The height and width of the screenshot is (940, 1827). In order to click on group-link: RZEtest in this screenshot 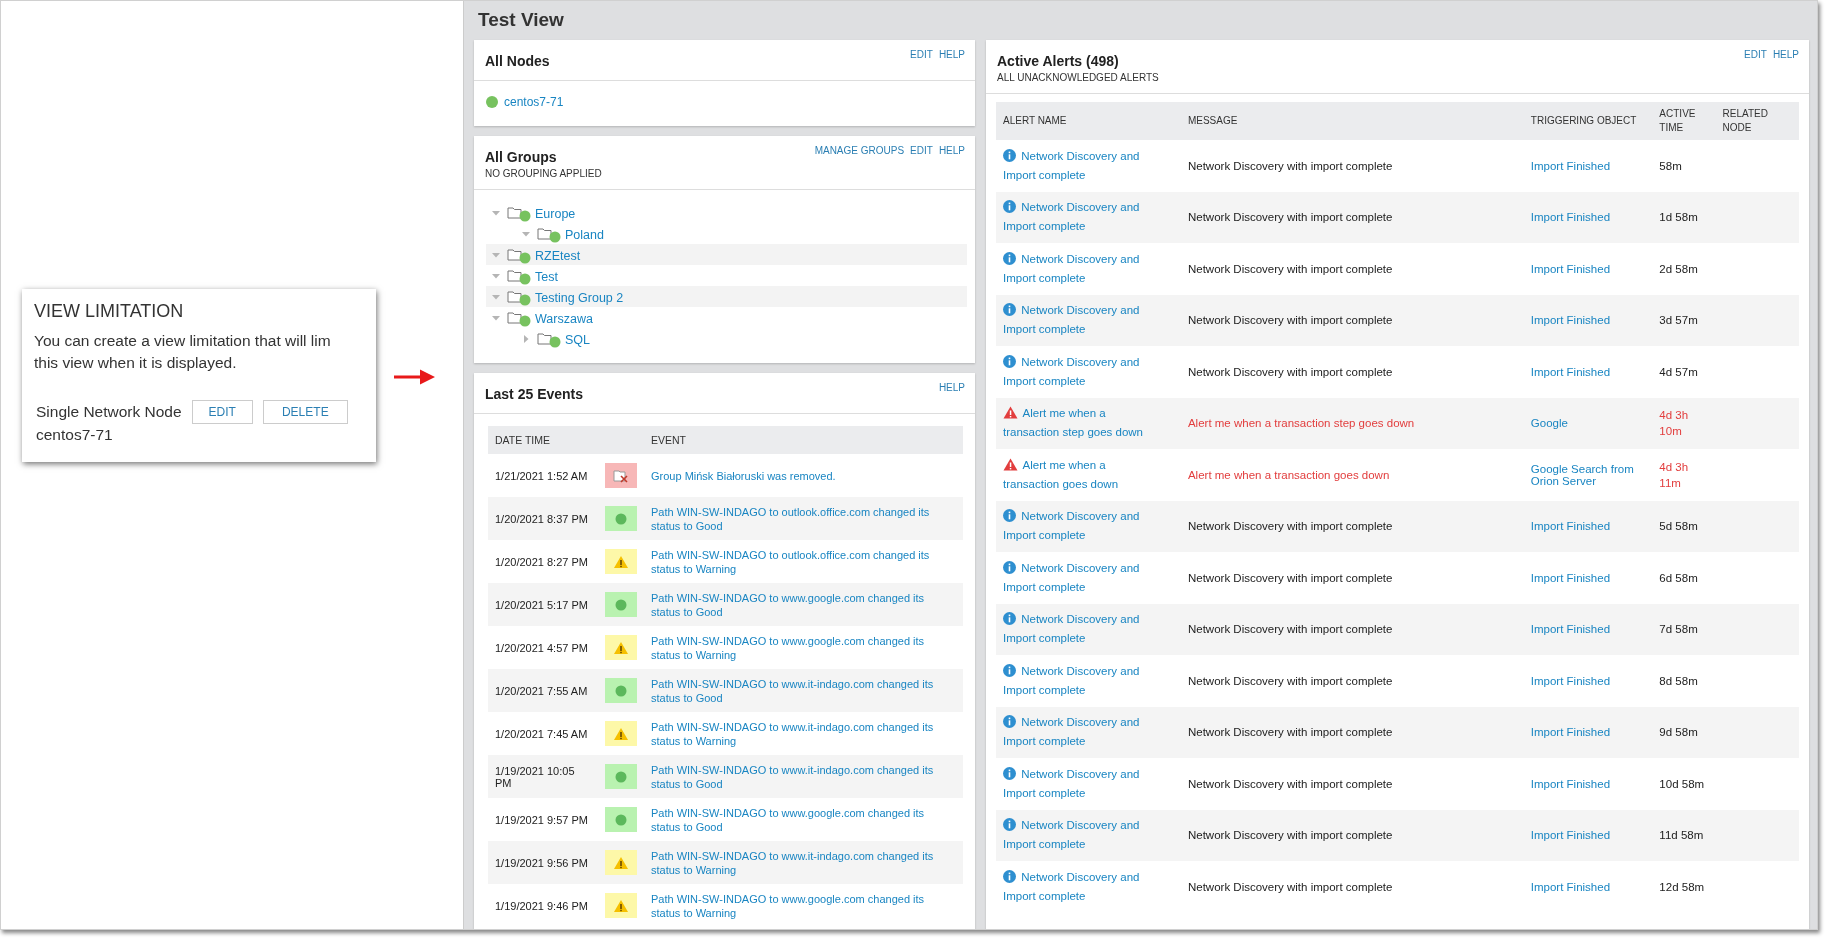, I will do `click(558, 256)`.